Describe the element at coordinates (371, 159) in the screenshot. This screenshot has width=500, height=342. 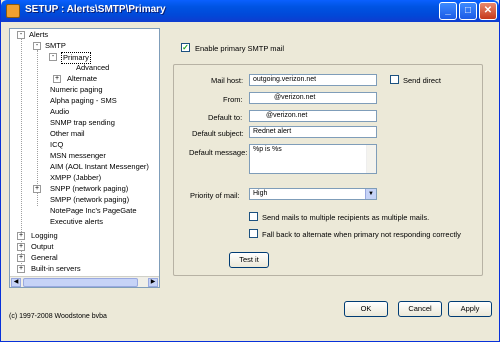
I see `message-scrollbar` at that location.